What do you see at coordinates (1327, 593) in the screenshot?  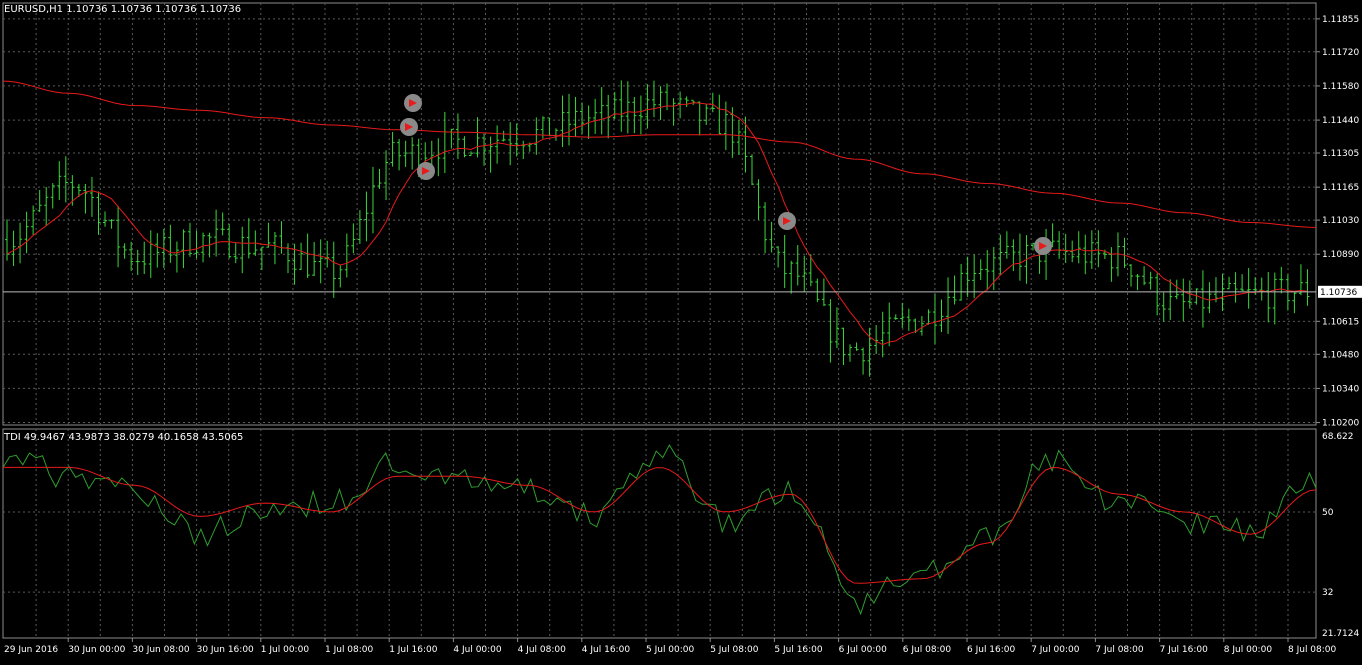 I see `y-tick-label: 32` at bounding box center [1327, 593].